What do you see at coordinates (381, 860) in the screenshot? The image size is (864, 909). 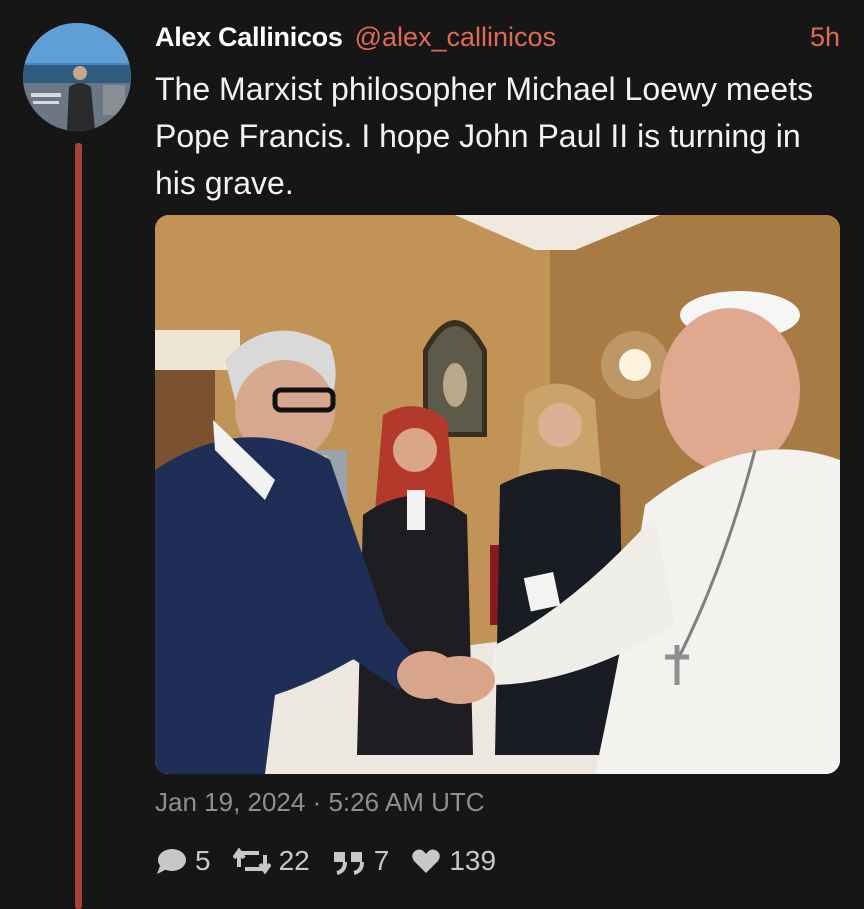 I see `quote-count: 7` at bounding box center [381, 860].